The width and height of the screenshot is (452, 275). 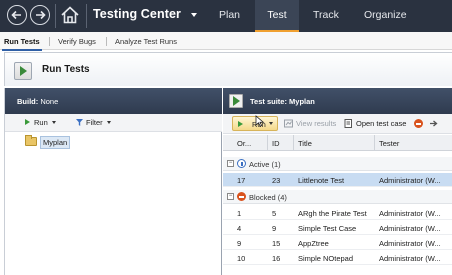 I want to click on app-title: Testing Center, so click(x=137, y=14).